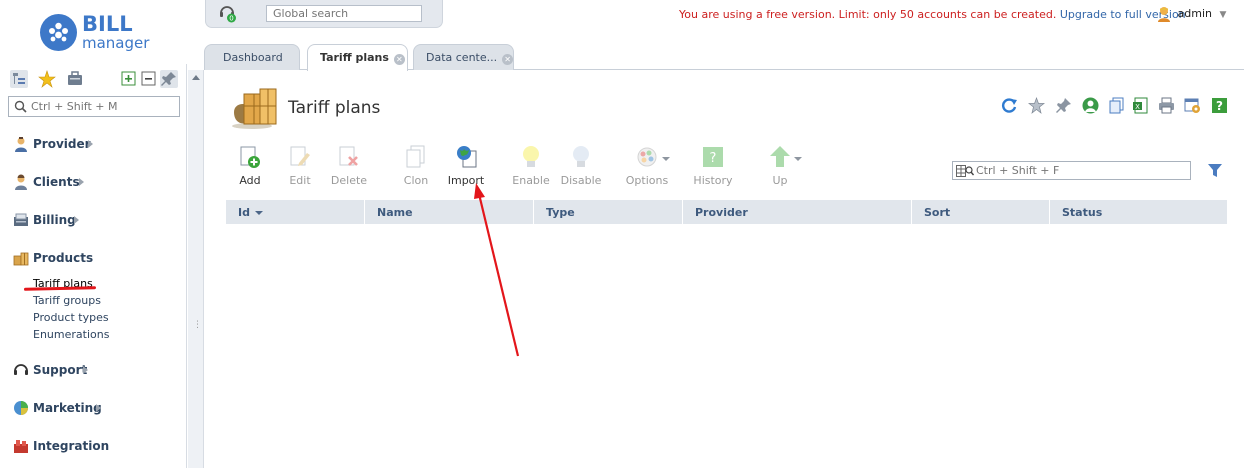 Image resolution: width=1244 pixels, height=468 pixels. I want to click on tree-view-icon, so click(19, 79).